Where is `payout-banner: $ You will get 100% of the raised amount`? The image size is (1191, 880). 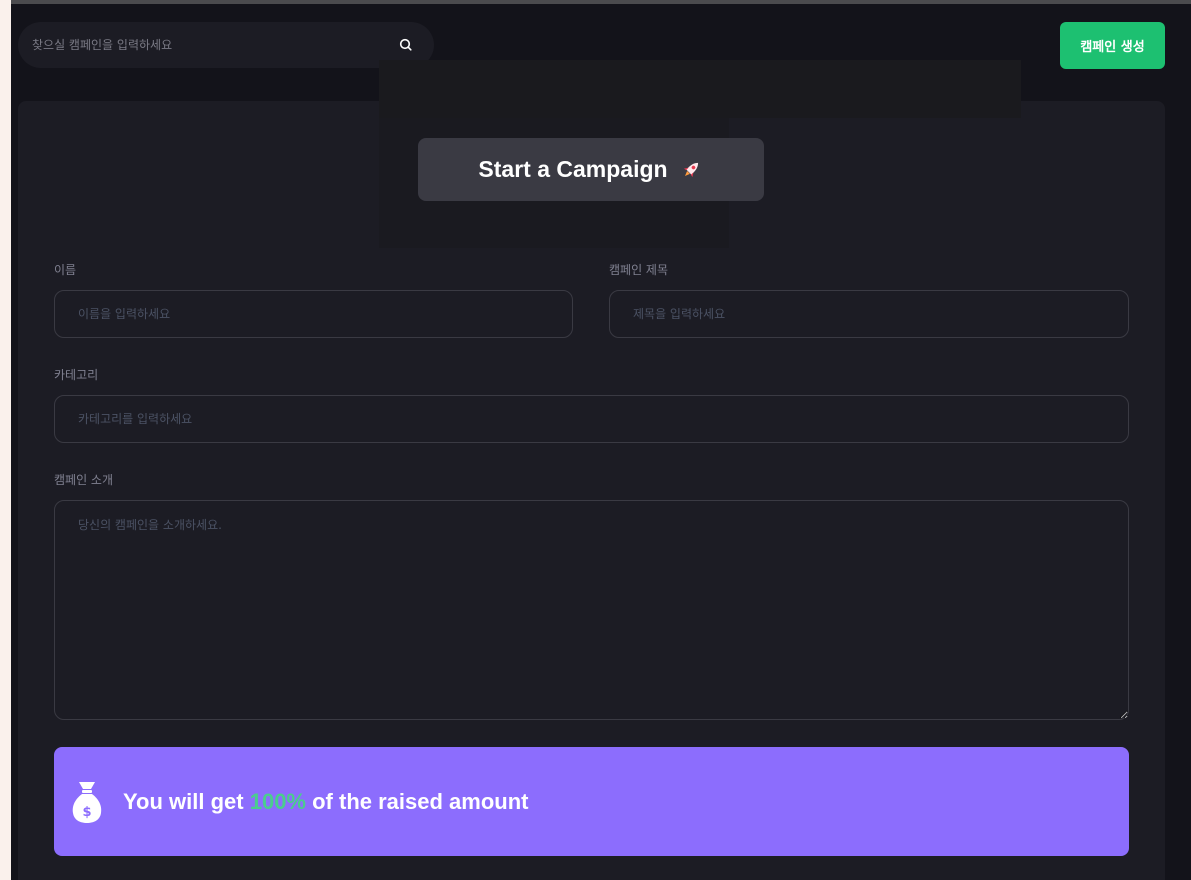 payout-banner: $ You will get 100% of the raised amount is located at coordinates (591, 801).